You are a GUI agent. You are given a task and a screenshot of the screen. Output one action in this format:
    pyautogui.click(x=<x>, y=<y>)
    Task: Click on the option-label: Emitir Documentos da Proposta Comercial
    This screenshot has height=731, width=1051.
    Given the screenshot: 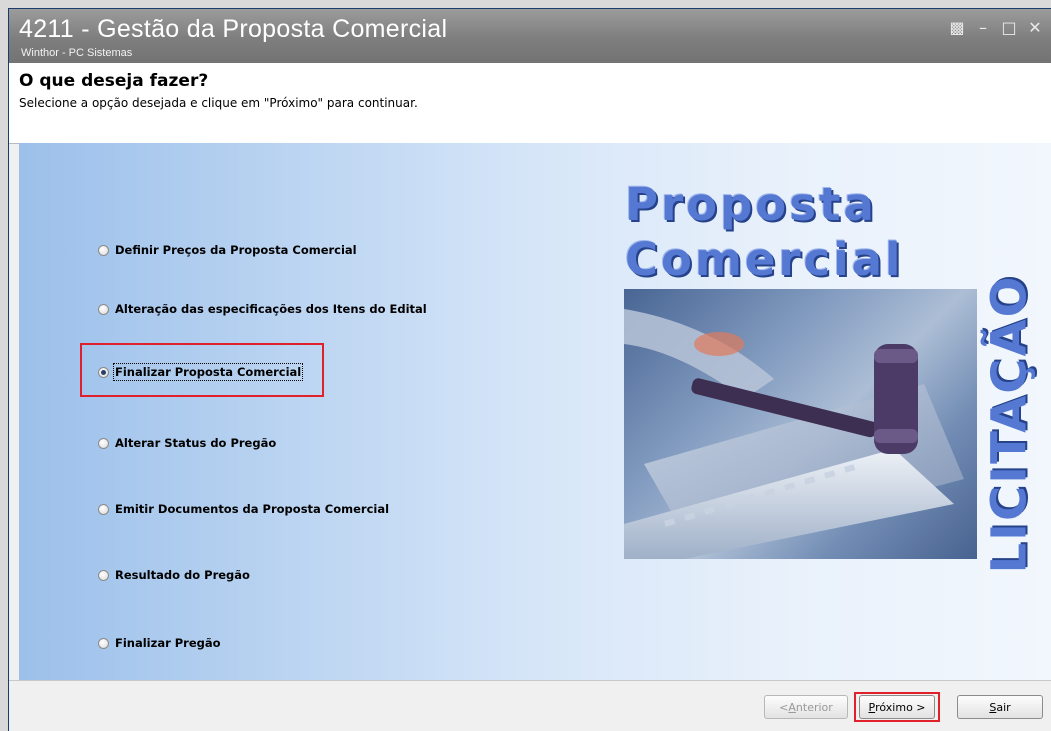 What is the action you would take?
    pyautogui.click(x=252, y=509)
    